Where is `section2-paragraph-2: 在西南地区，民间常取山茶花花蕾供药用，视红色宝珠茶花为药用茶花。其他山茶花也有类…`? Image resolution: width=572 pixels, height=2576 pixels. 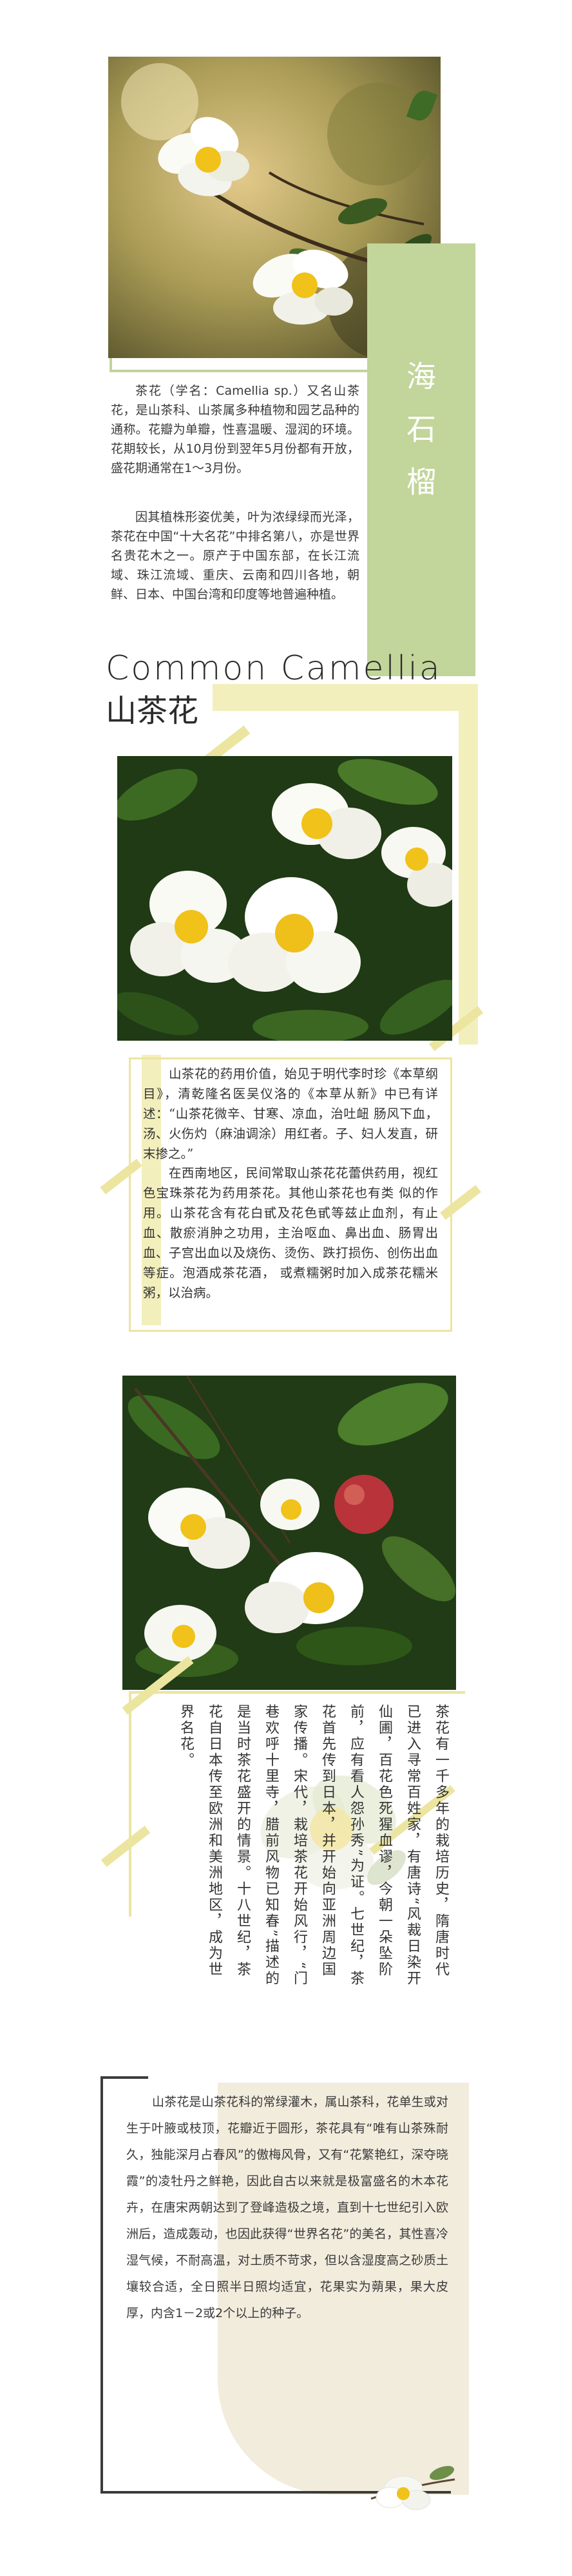
section2-paragraph-2: 在西南地区，民间常取山茶花花蕾供药用，视红色宝珠茶花为药用茶花。其他山茶花也有类… is located at coordinates (290, 1233).